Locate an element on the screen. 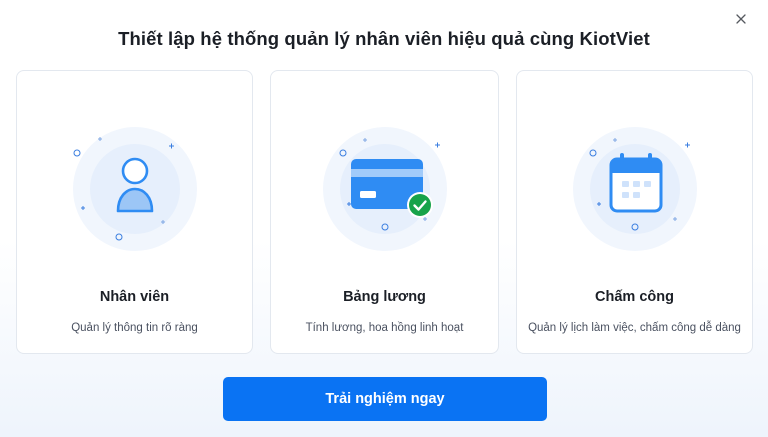  card-description: Quản lý lịch làm việc, chấm công dễ dàng is located at coordinates (634, 328).